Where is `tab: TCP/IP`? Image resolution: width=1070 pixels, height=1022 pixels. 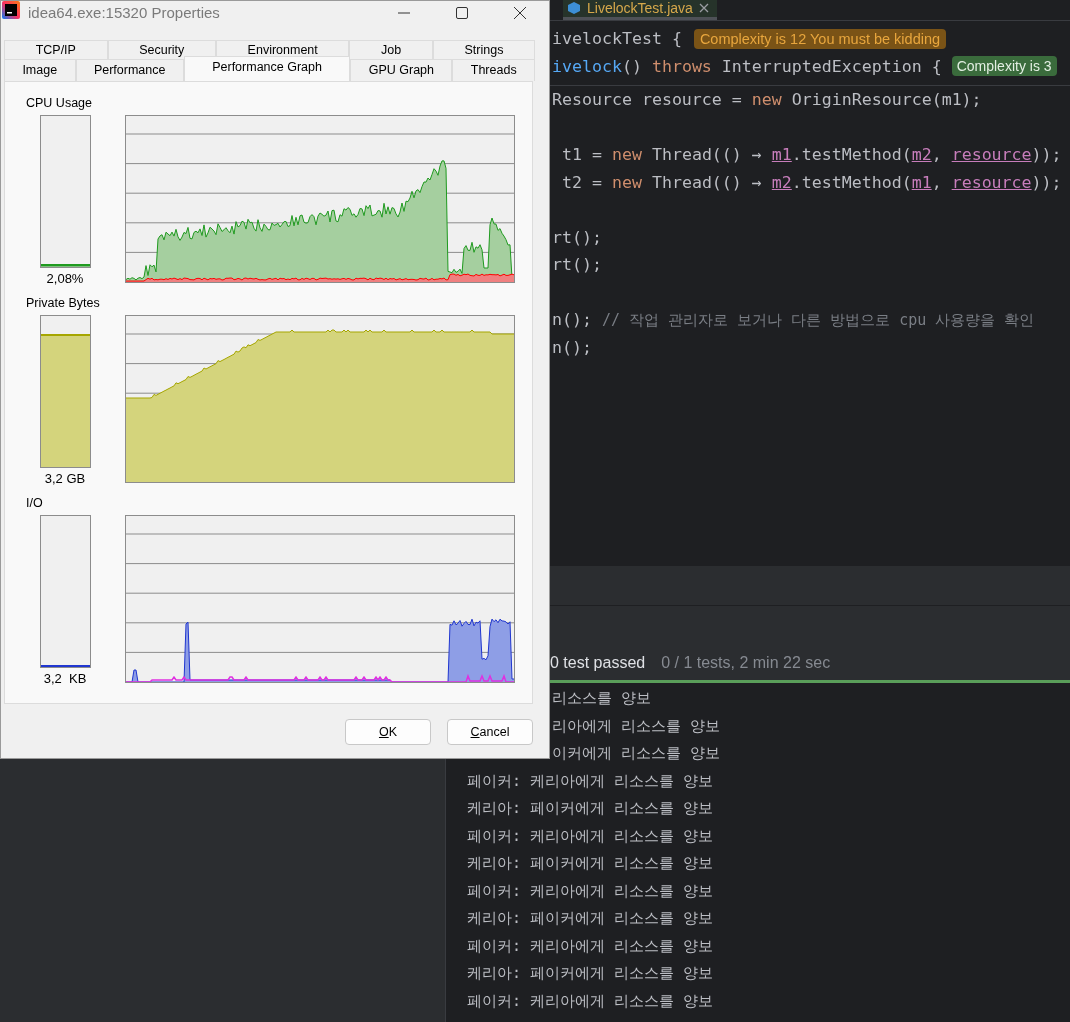 tab: TCP/IP is located at coordinates (56, 49).